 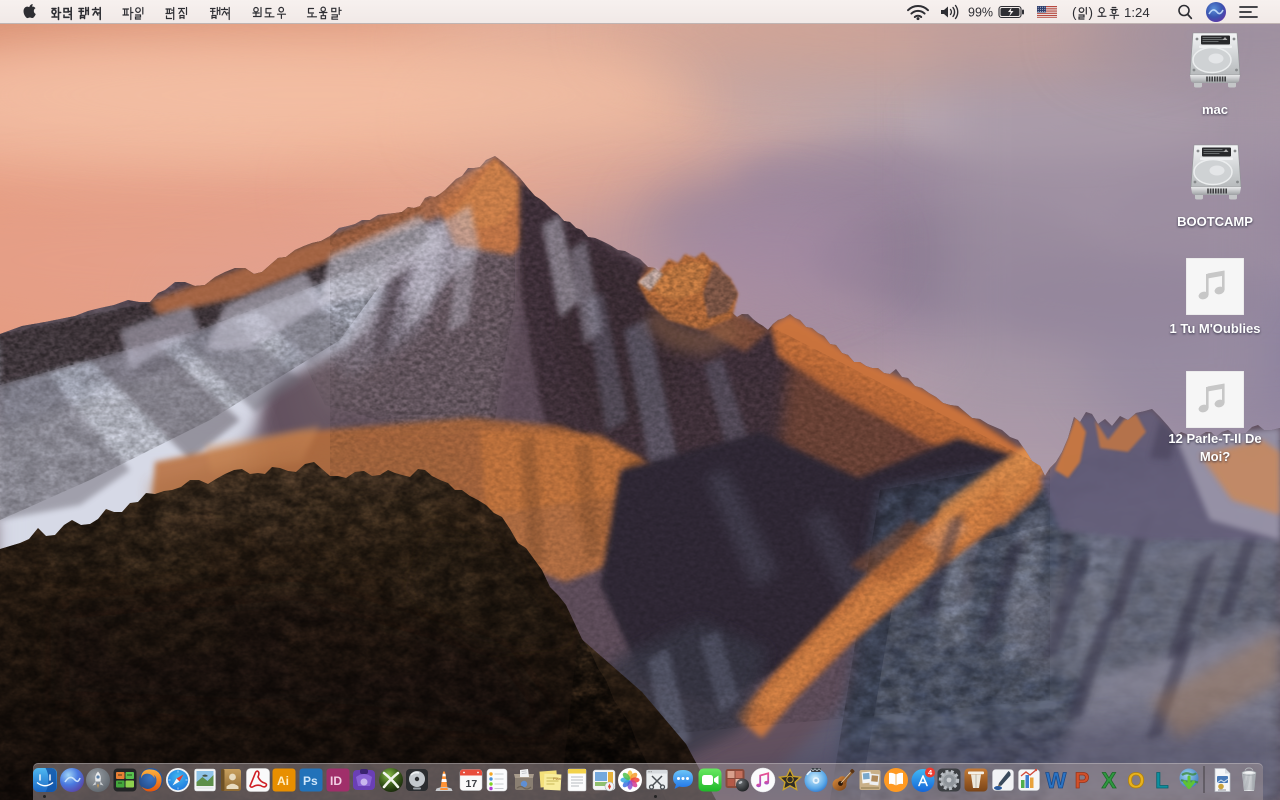 I want to click on svg-text: 1:24, so click(x=1137, y=12).